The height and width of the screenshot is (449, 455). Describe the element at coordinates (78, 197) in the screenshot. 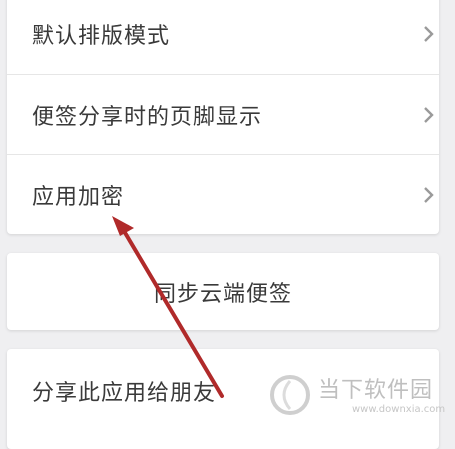

I see `setting-label: 应用加密` at that location.